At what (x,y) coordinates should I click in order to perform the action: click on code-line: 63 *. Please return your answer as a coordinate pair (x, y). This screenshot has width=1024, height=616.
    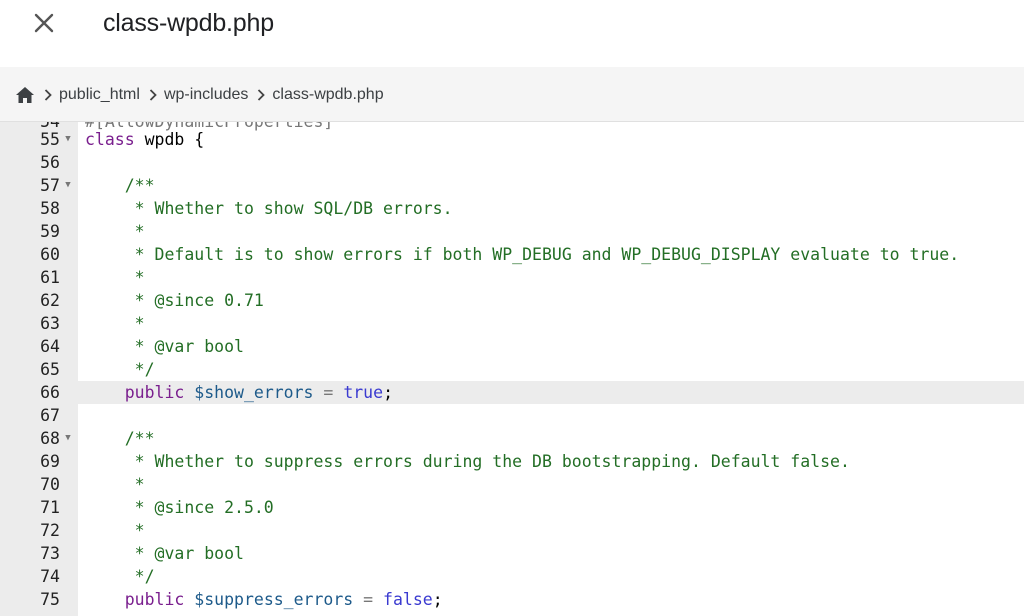
    Looking at the image, I should click on (512, 323).